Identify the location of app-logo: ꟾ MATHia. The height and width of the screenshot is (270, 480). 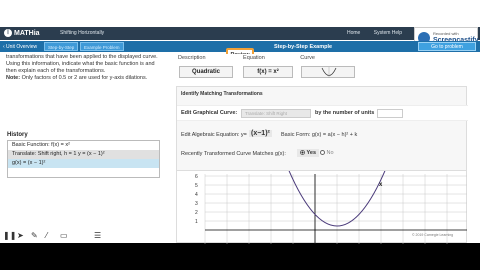
(22, 33).